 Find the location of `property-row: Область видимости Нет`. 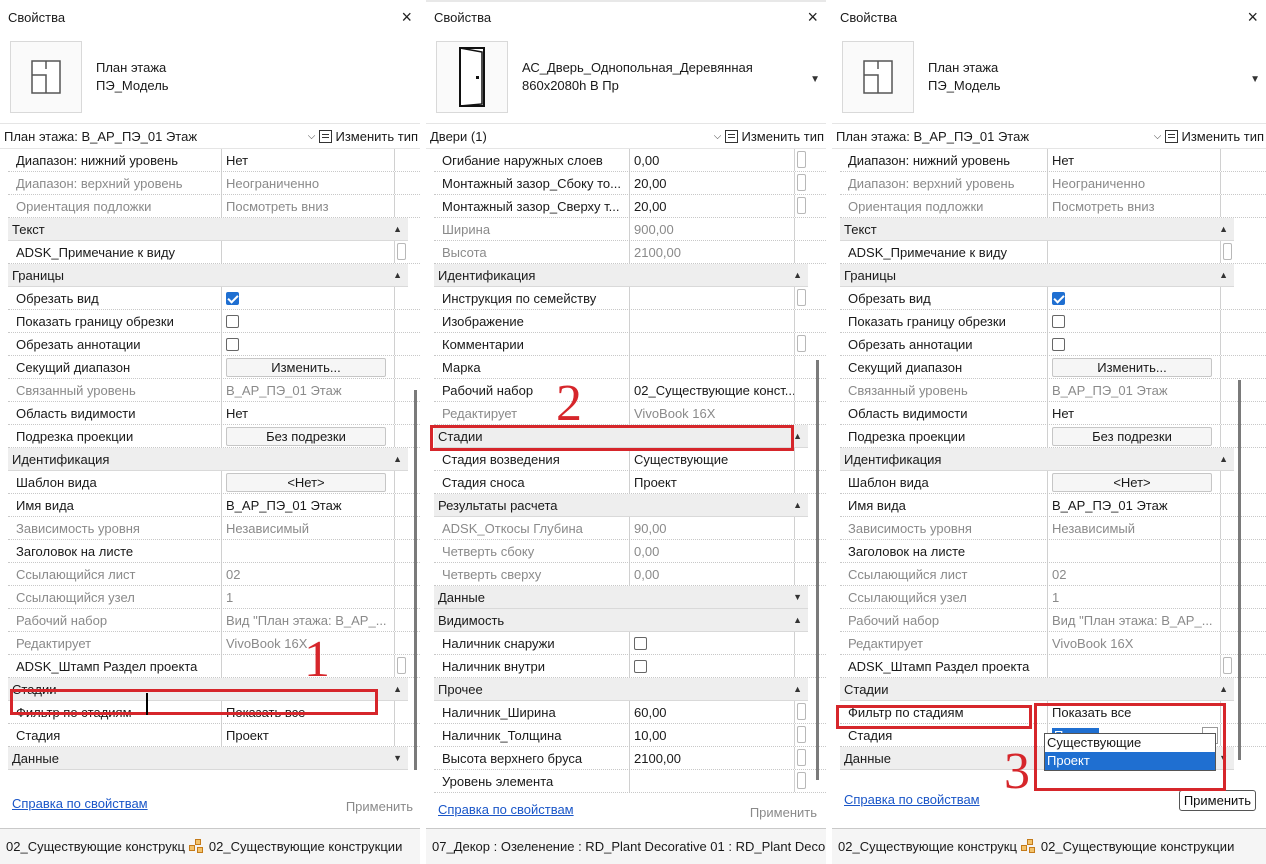

property-row: Область видимости Нет is located at coordinates (1053, 413).